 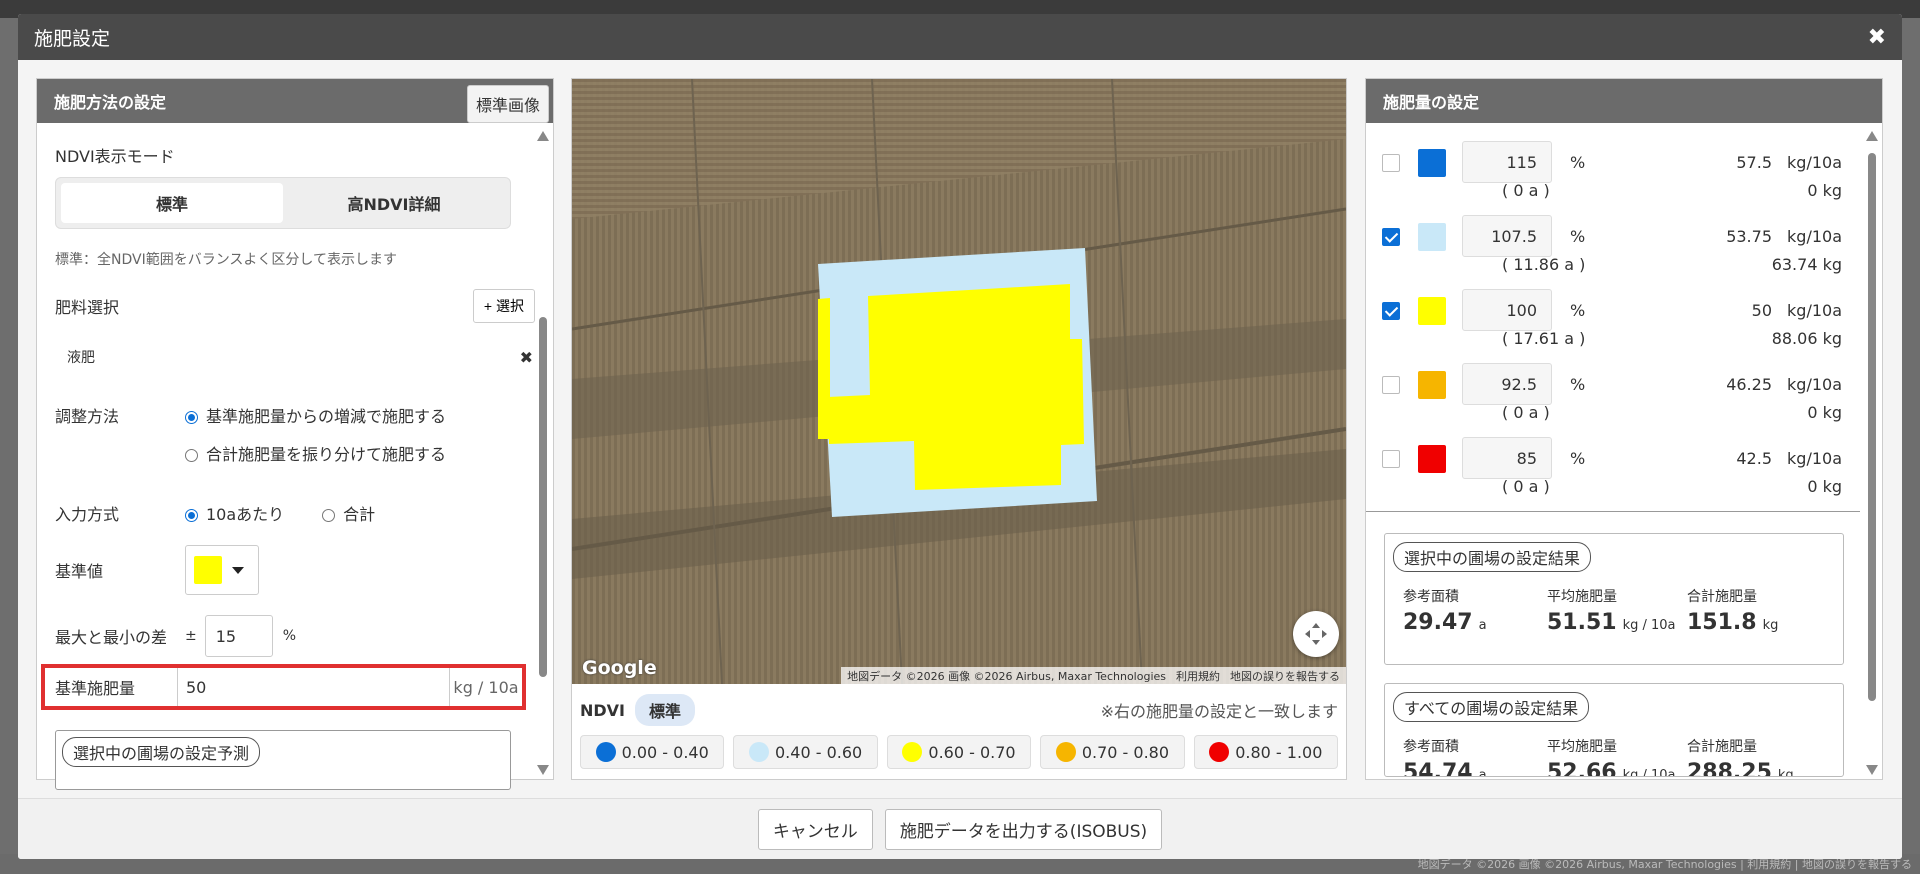 What do you see at coordinates (87, 416) in the screenshot?
I see `adjust-method-label: 調整方法` at bounding box center [87, 416].